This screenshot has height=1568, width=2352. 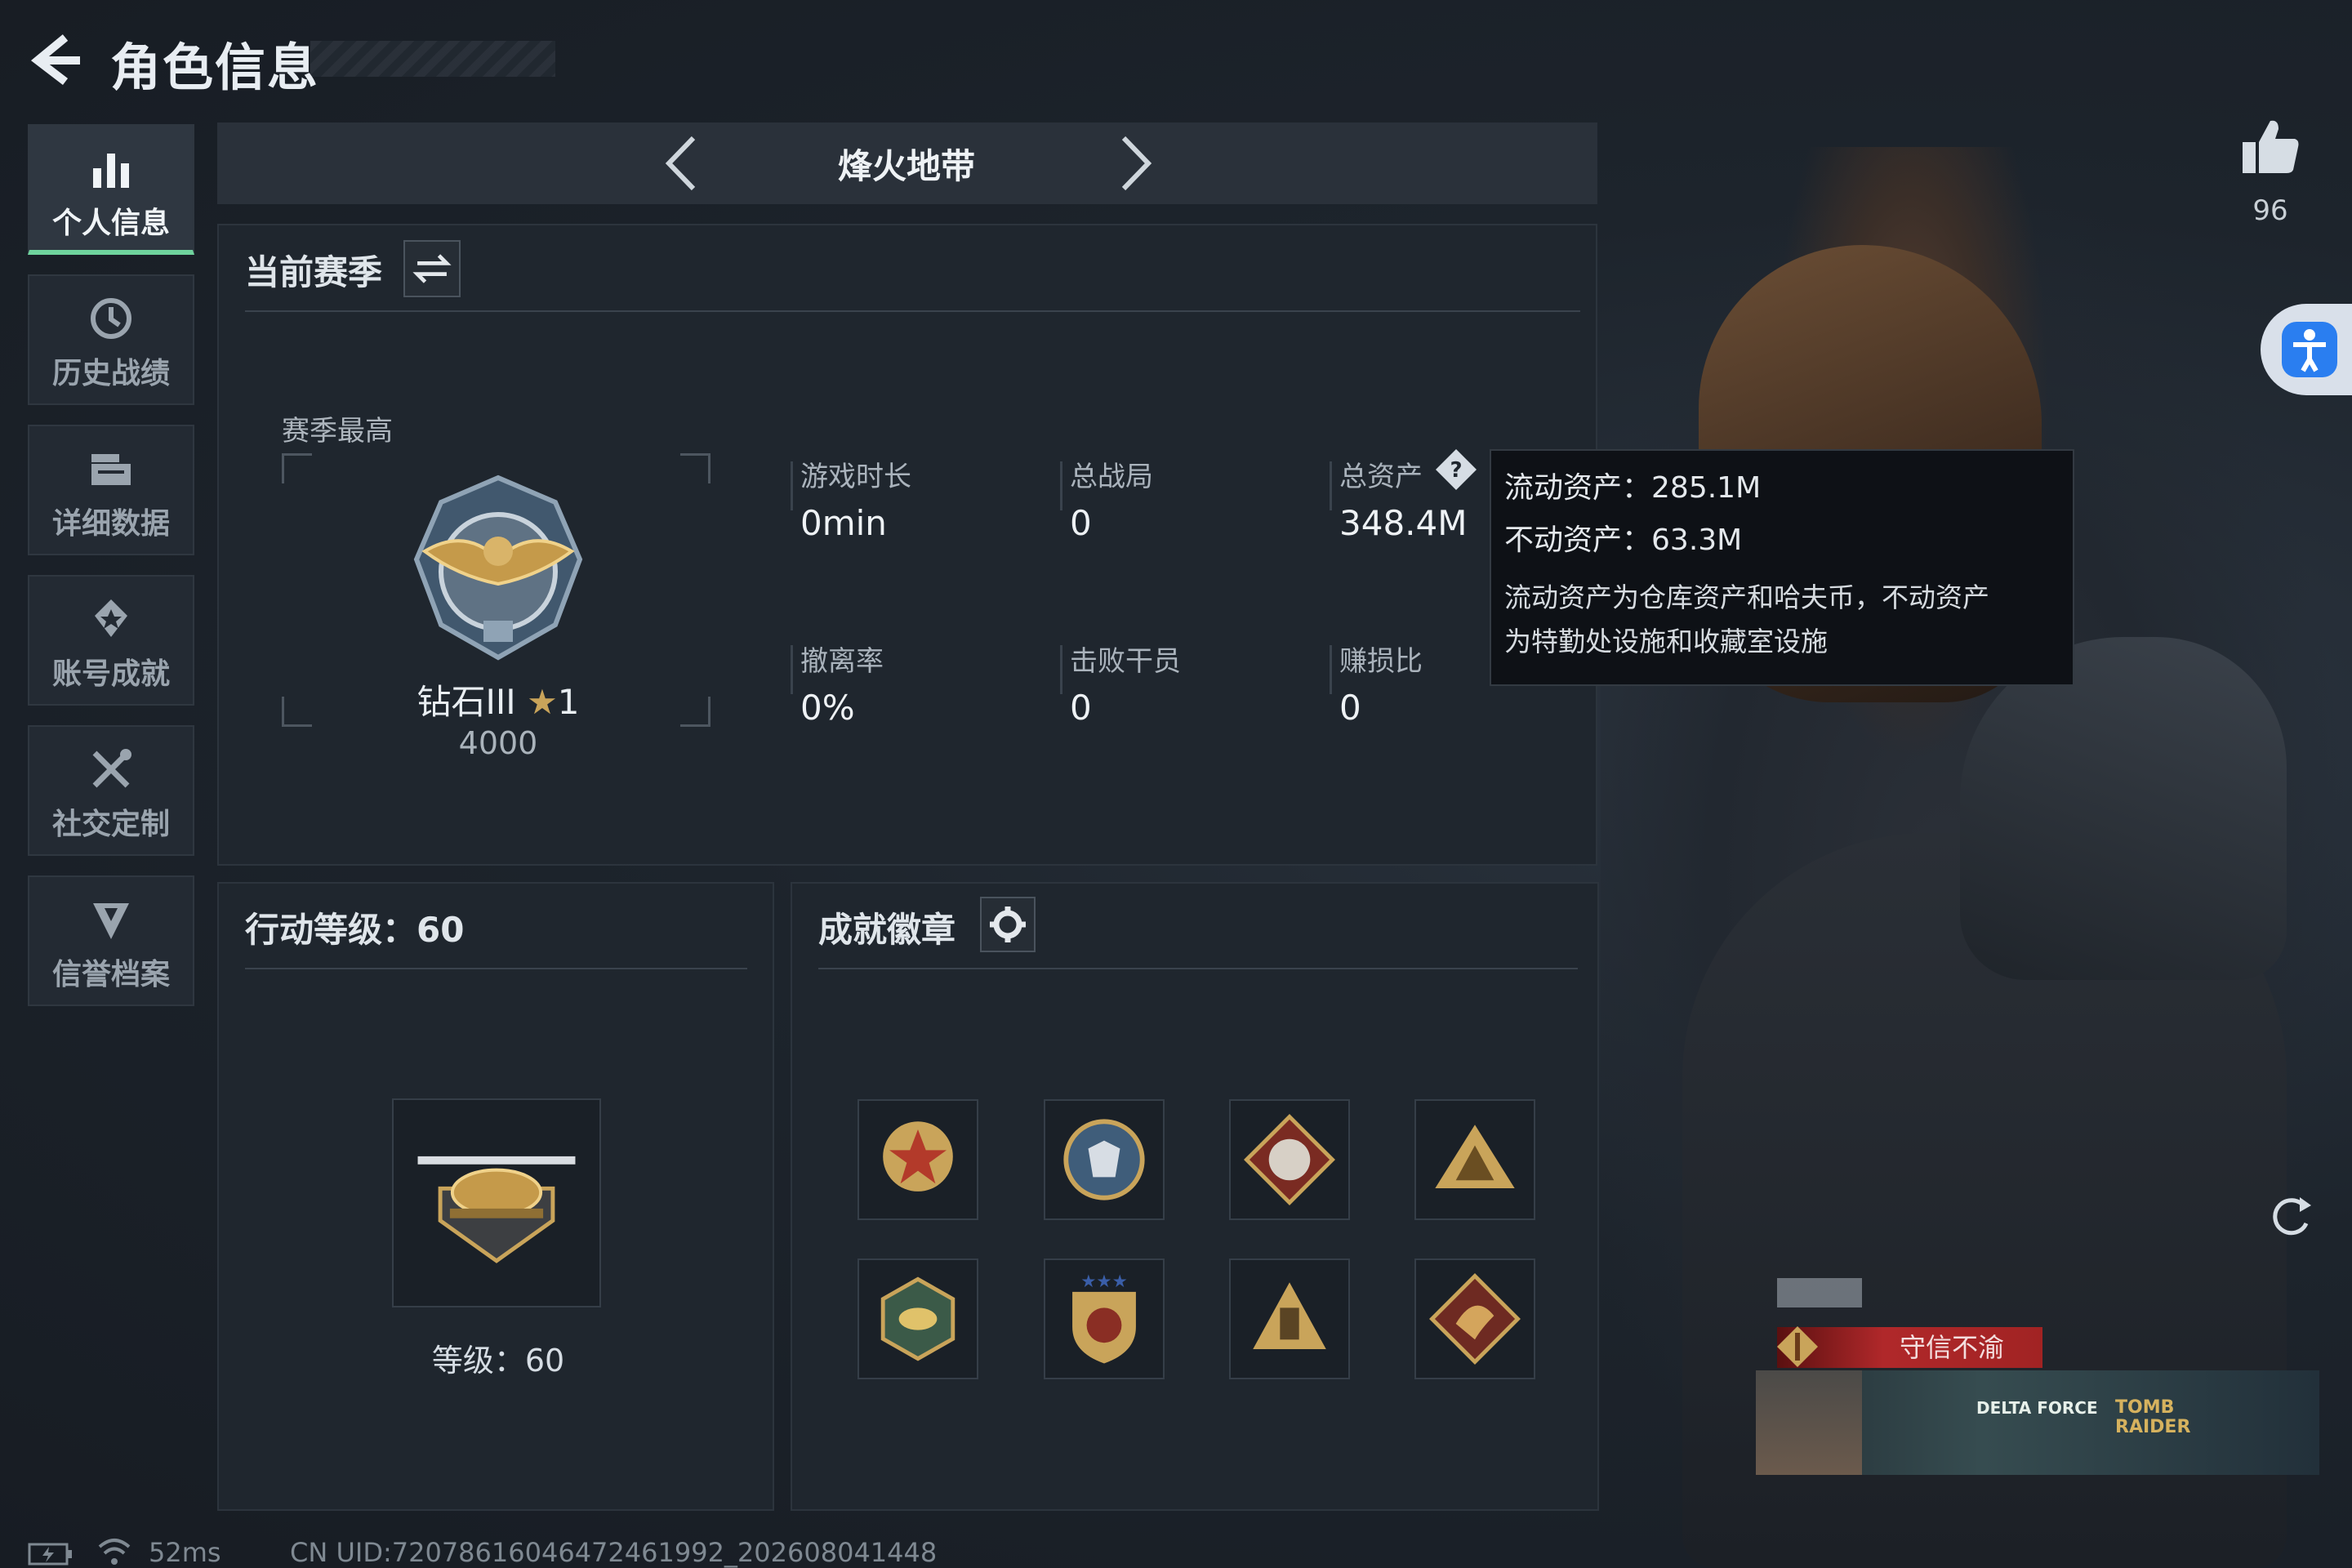 I want to click on player-uid: CN UID:72078616046472461992_202608041448, so click(x=614, y=1552).